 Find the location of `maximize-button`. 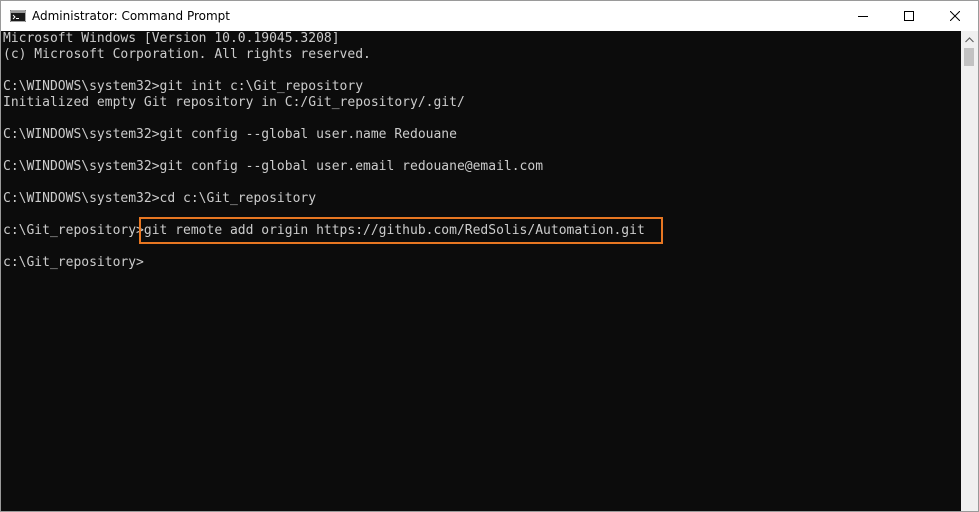

maximize-button is located at coordinates (909, 16).